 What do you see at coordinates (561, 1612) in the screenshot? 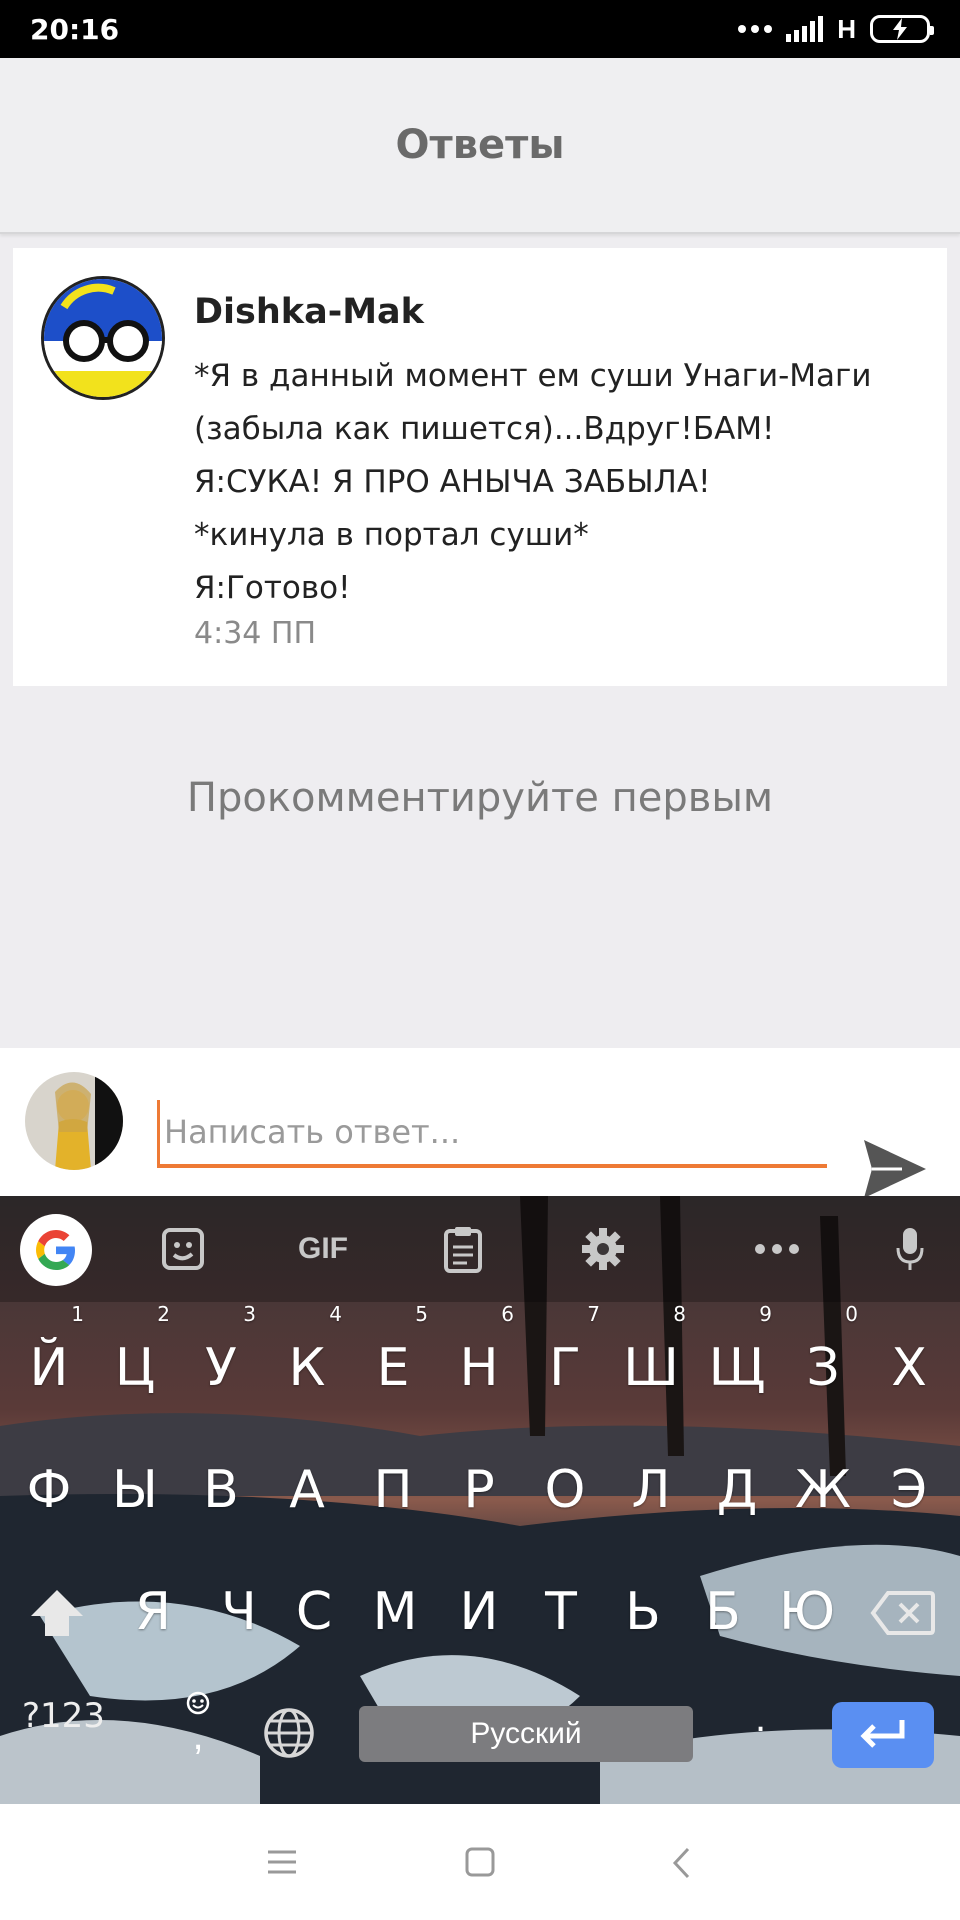
I see `key: Т` at bounding box center [561, 1612].